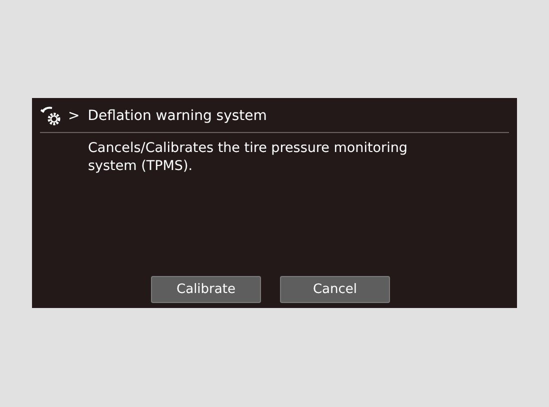 The height and width of the screenshot is (407, 549). Describe the element at coordinates (177, 116) in the screenshot. I see `screen-title: Deflation warning system` at that location.